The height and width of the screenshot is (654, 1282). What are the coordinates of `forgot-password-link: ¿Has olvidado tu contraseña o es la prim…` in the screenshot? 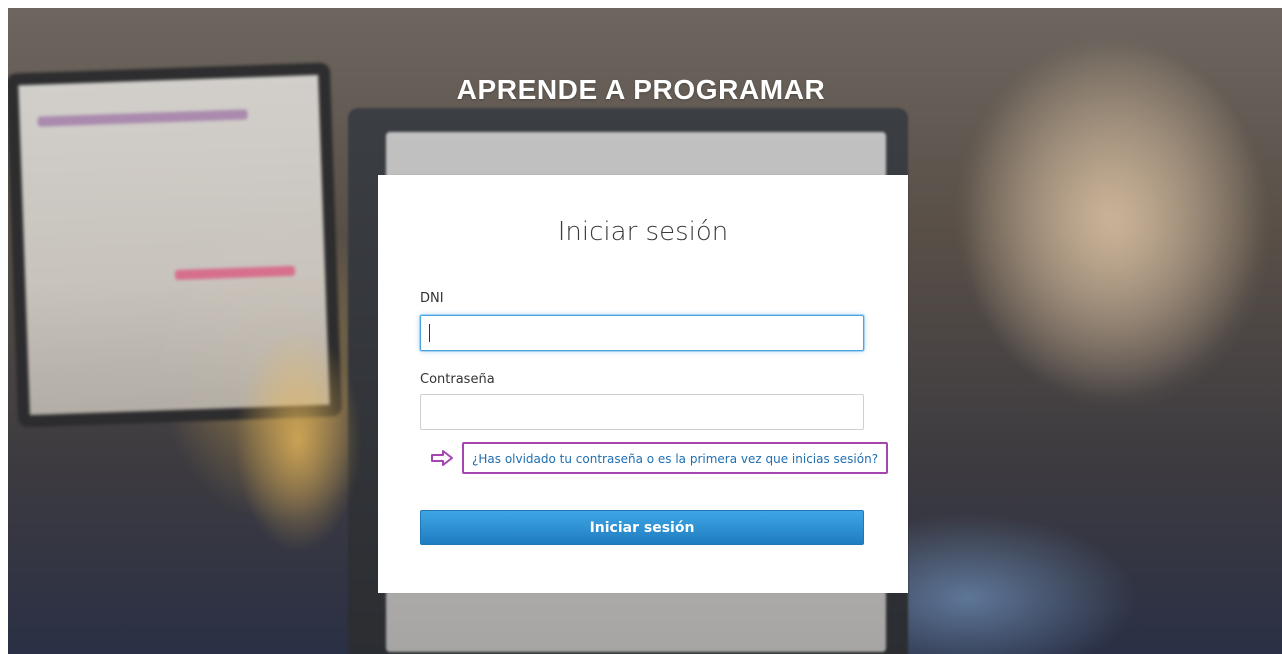 It's located at (675, 458).